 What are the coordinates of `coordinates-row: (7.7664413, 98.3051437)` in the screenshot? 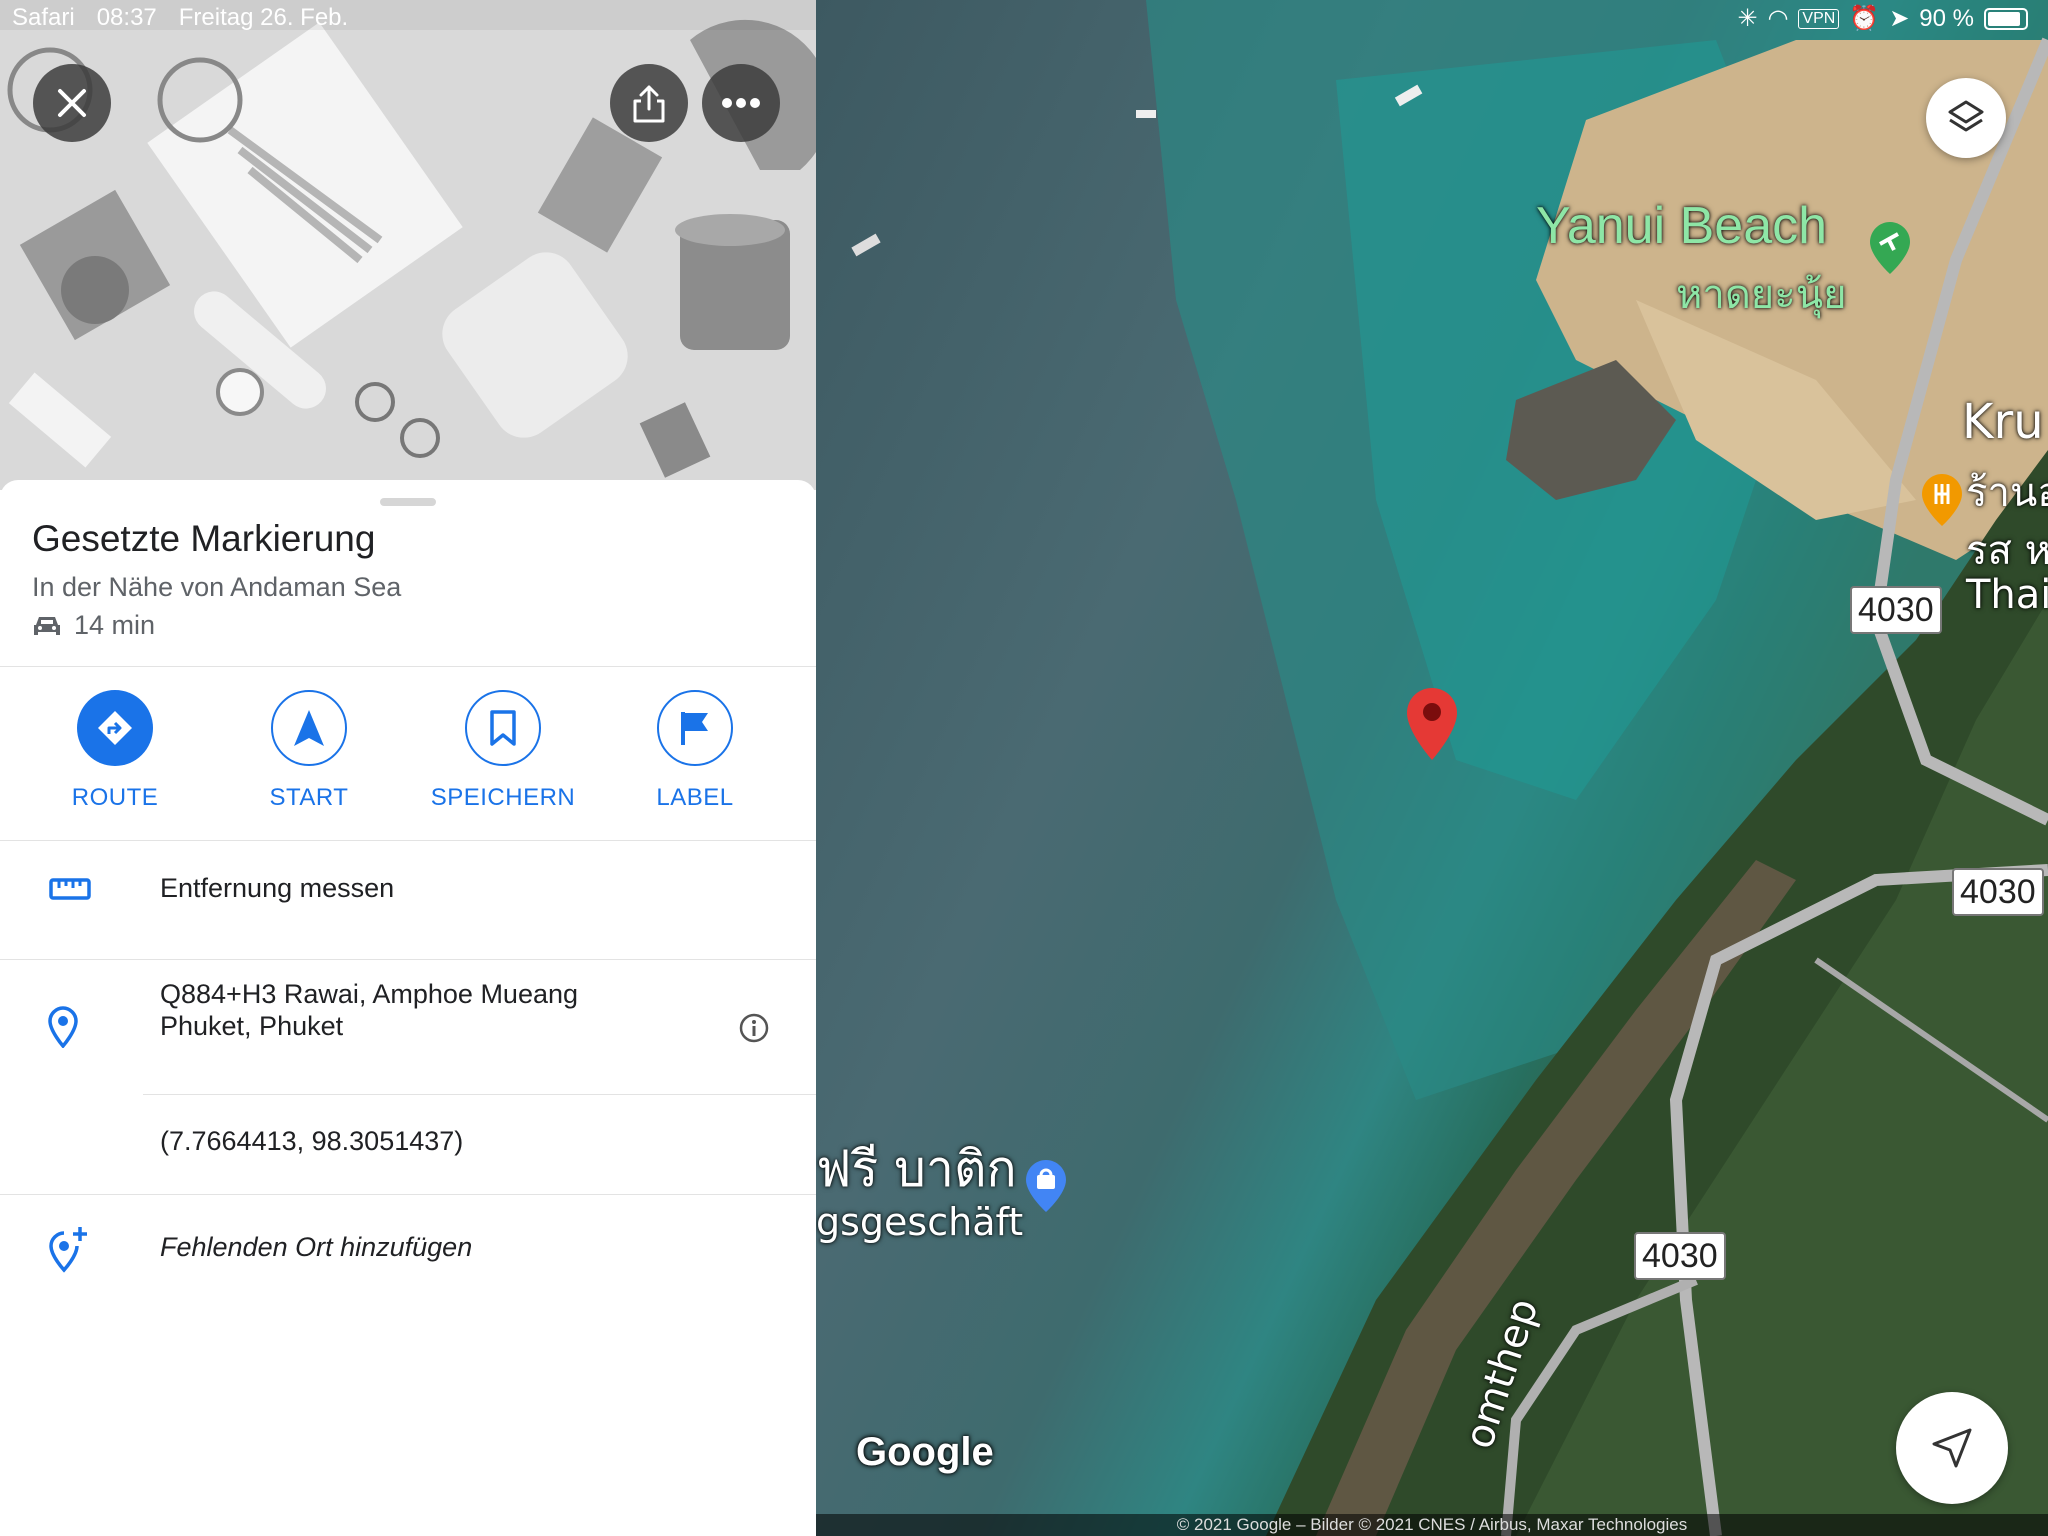 It's located at (408, 1144).